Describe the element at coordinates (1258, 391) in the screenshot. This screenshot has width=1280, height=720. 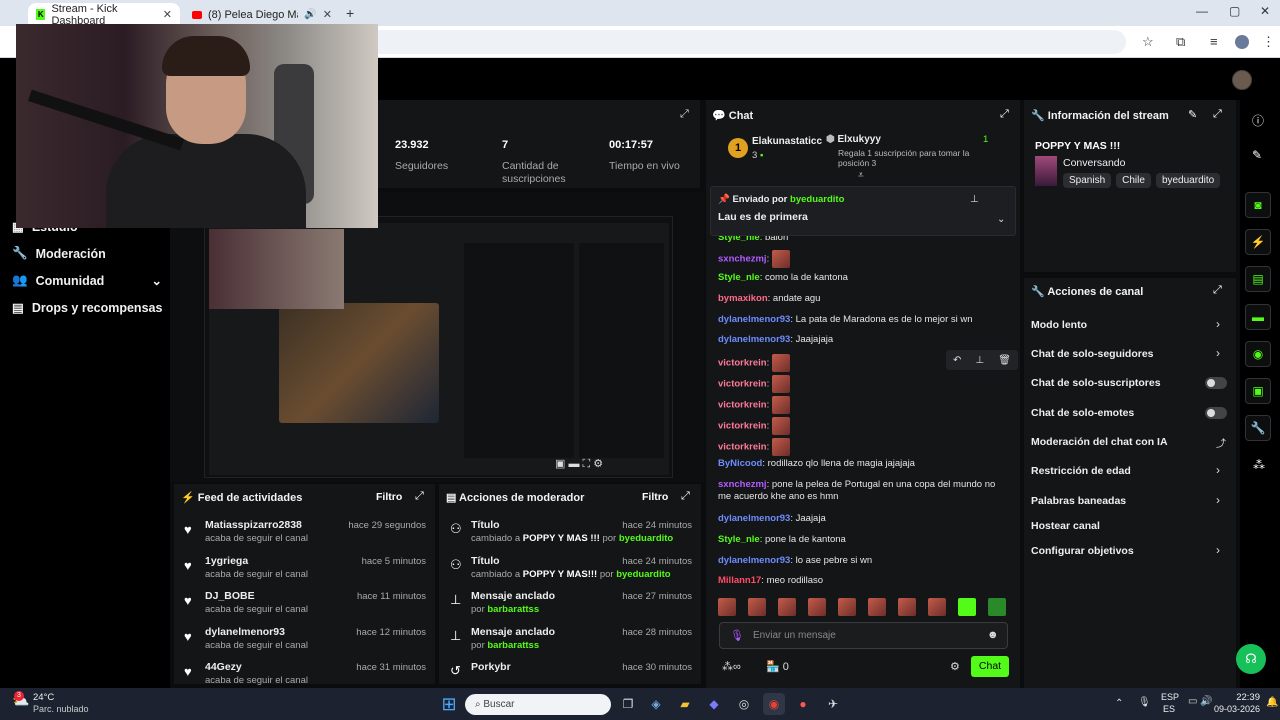
I see `layout-icon: ▣` at that location.